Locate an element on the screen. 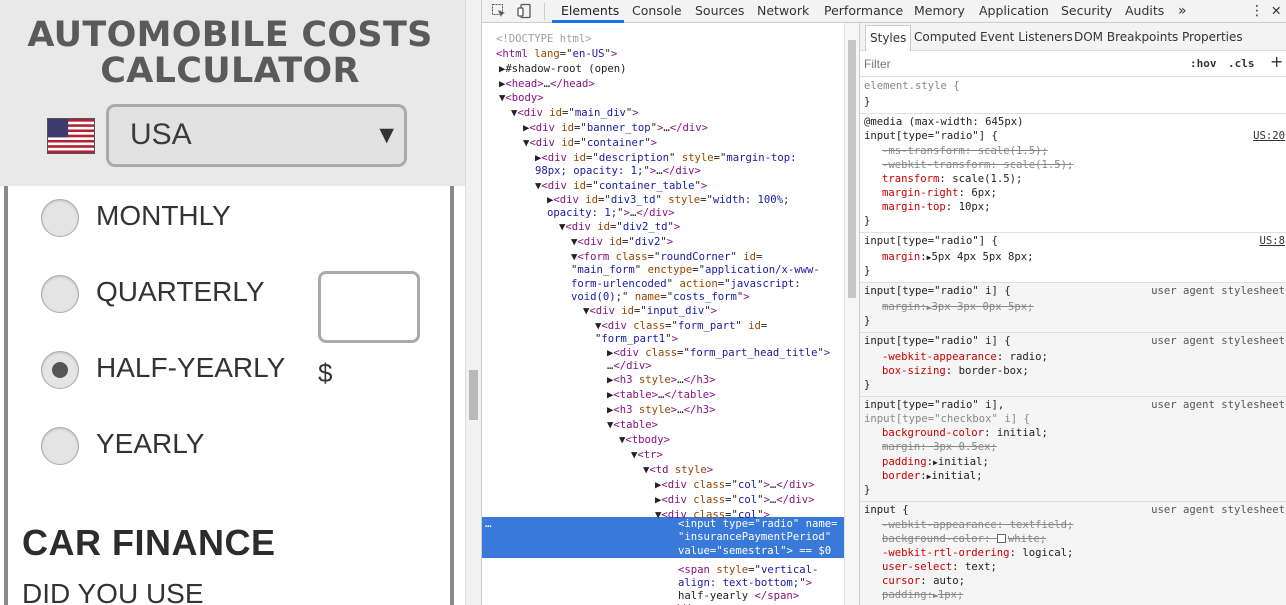  dom-node-line: 98px; opacity: 1;">…</div> is located at coordinates (618, 171).